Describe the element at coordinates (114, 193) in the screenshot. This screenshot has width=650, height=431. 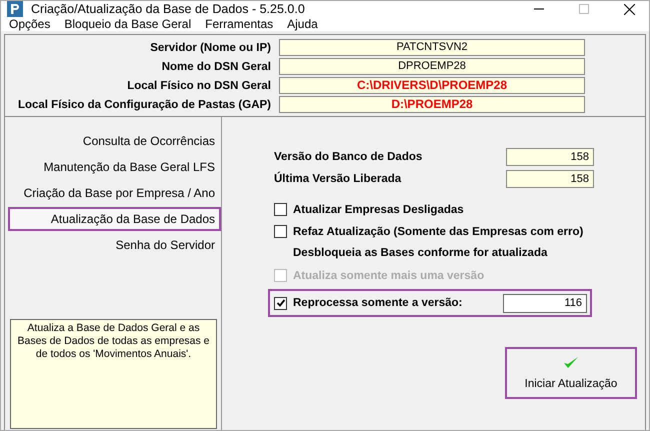
I see `sidebar-item: Criação da Base por Empresa / Ano` at that location.